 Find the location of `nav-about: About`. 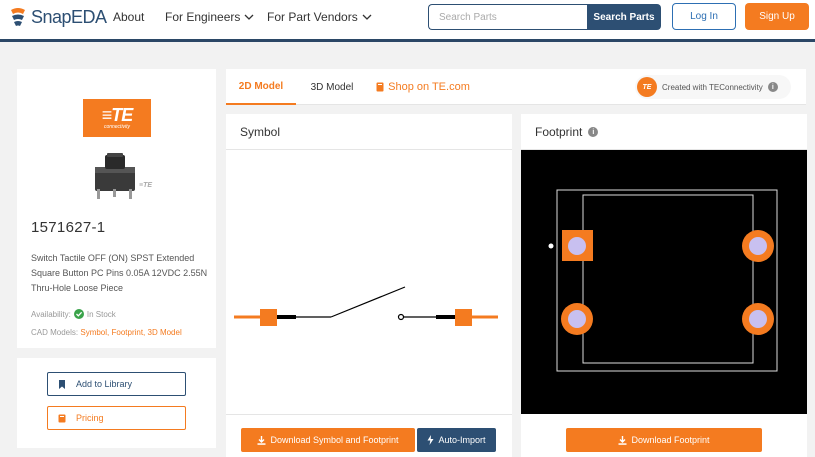

nav-about: About is located at coordinates (128, 17).